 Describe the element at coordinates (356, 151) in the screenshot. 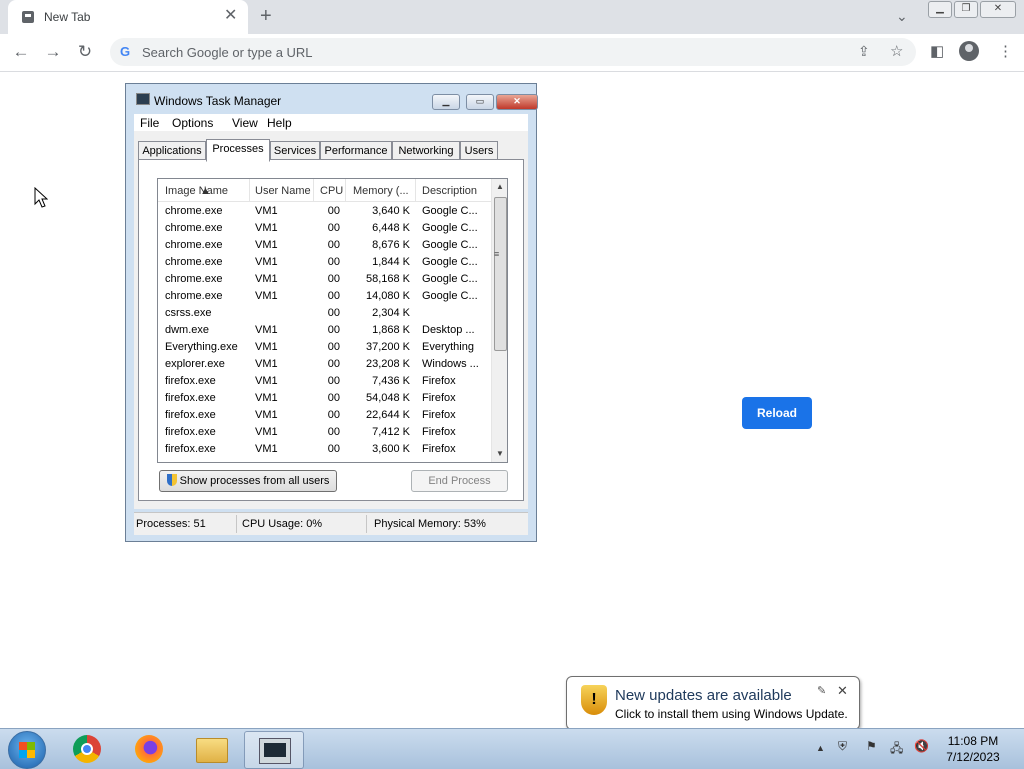

I see `tab-performance: Performance` at that location.